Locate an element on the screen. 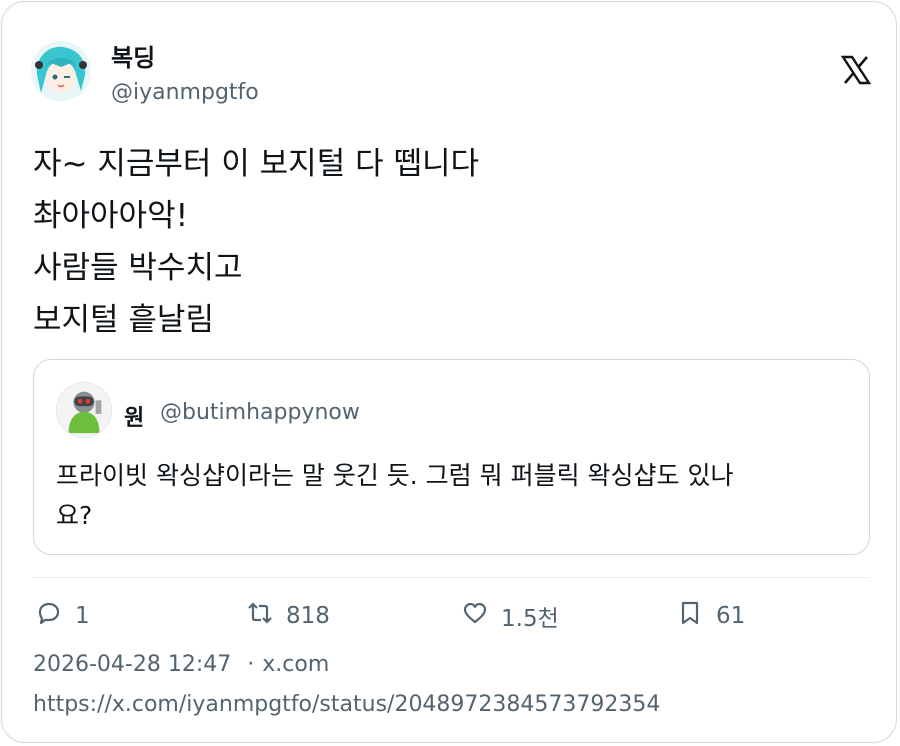 Image resolution: width=900 pixels, height=746 pixels. tweet-line: 자~ 지금부터 이 보지털 다 뗍니다 is located at coordinates (256, 164).